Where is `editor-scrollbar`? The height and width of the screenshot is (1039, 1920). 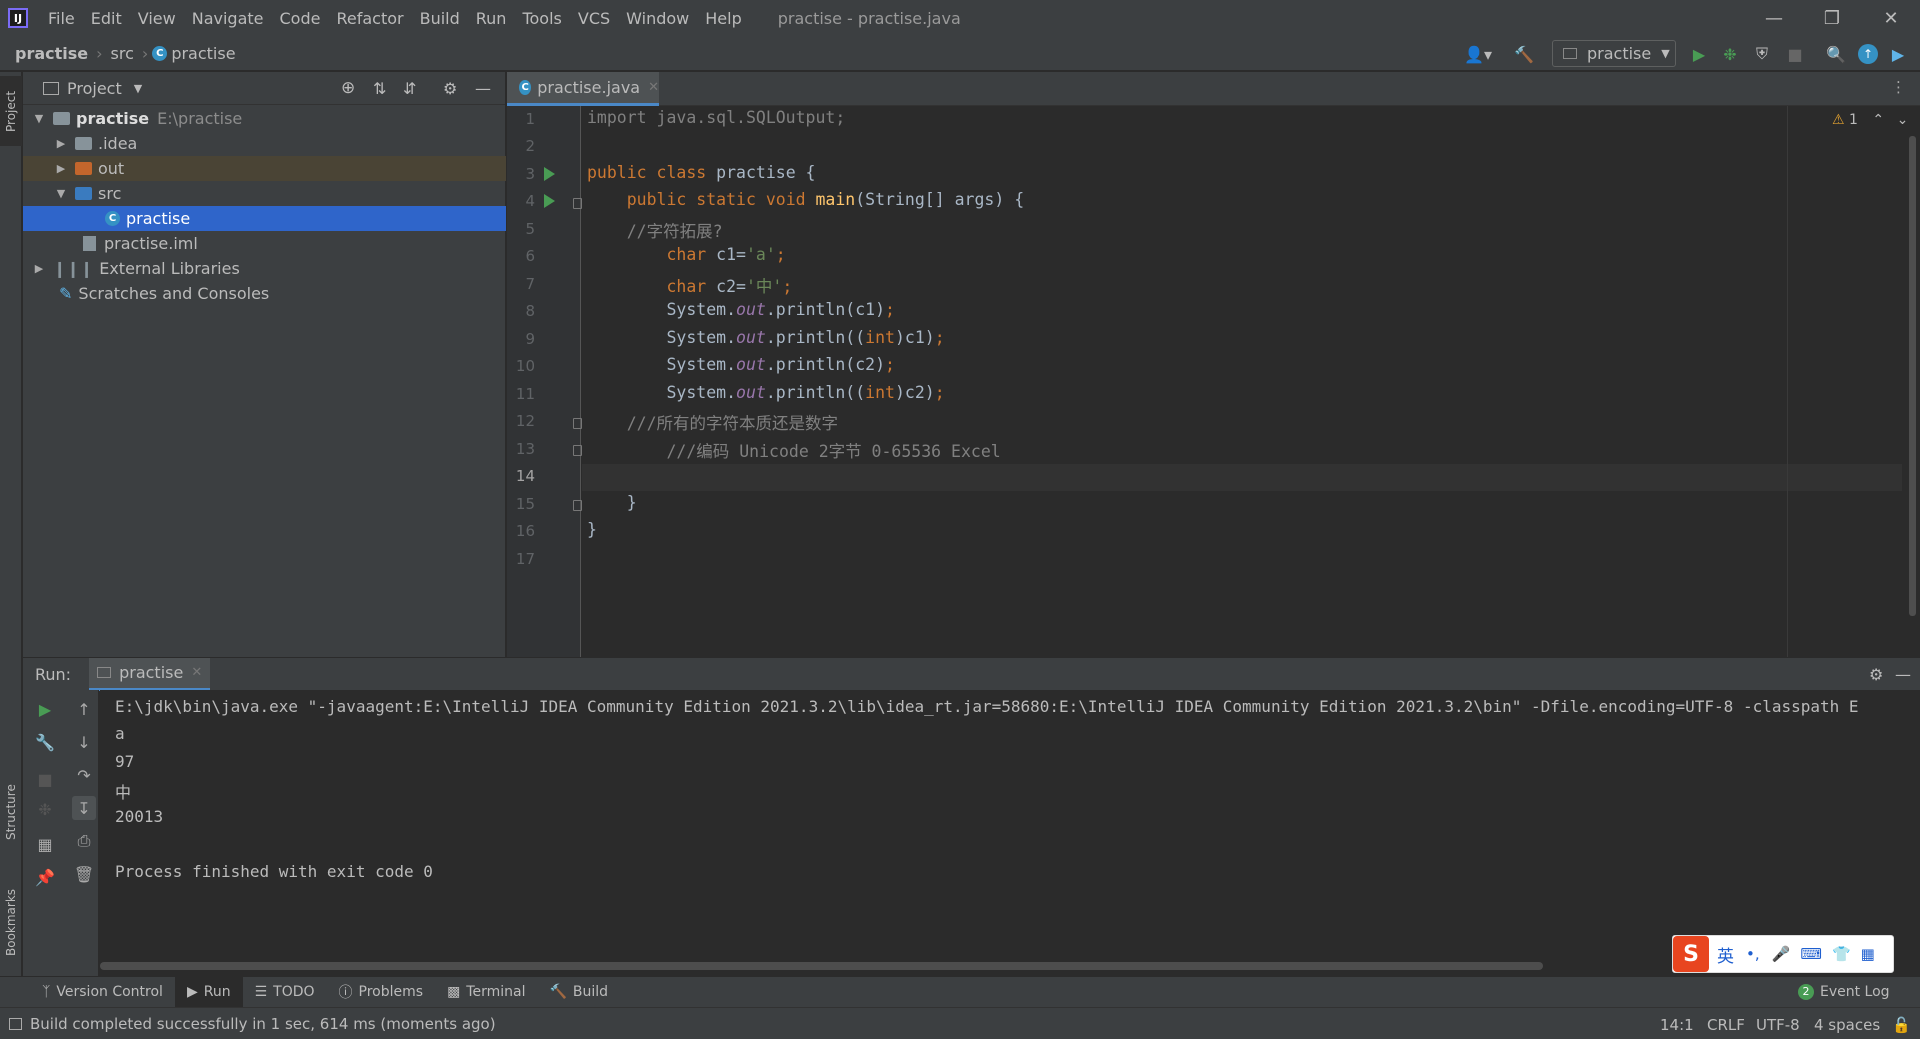
editor-scrollbar is located at coordinates (1912, 376).